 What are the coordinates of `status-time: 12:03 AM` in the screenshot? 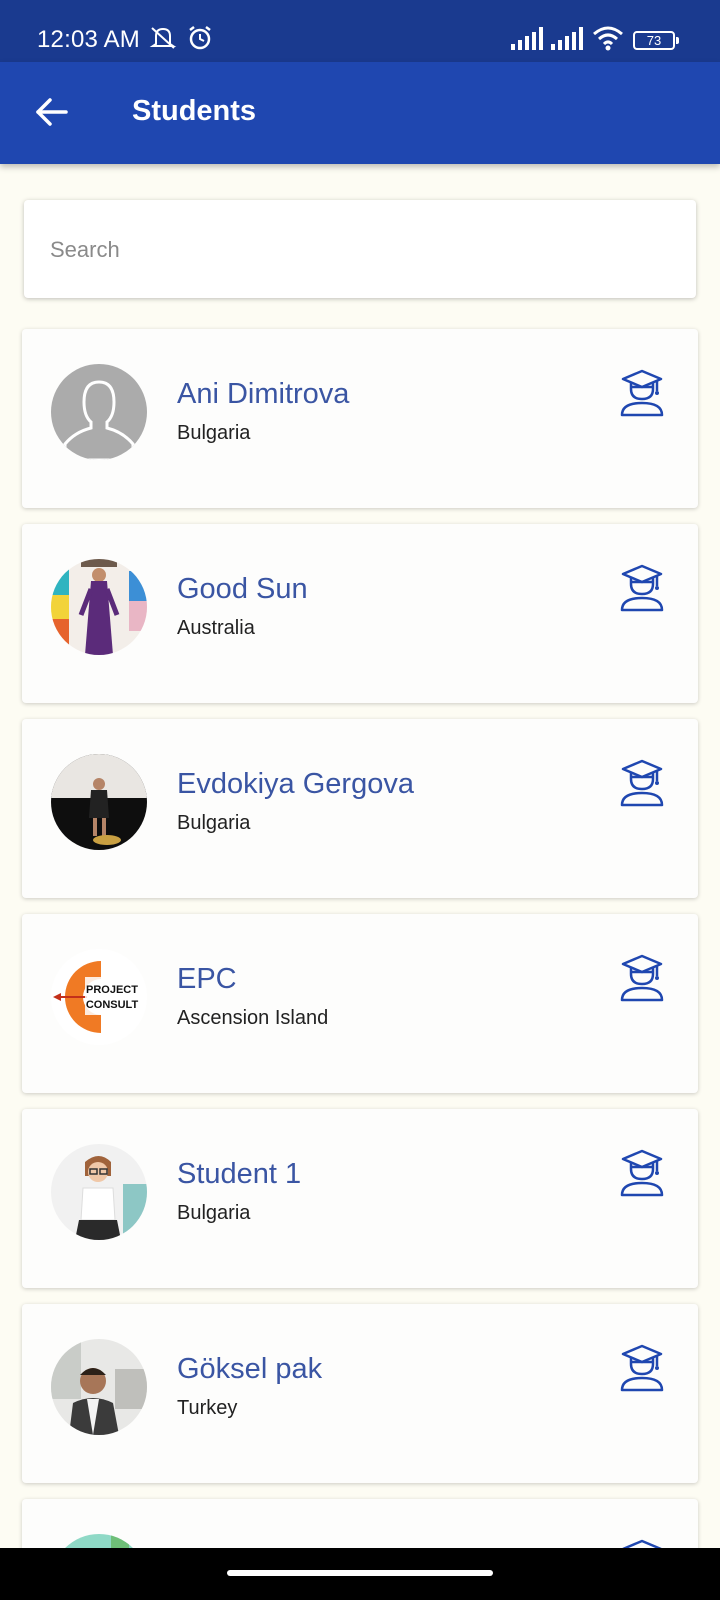 It's located at (89, 39).